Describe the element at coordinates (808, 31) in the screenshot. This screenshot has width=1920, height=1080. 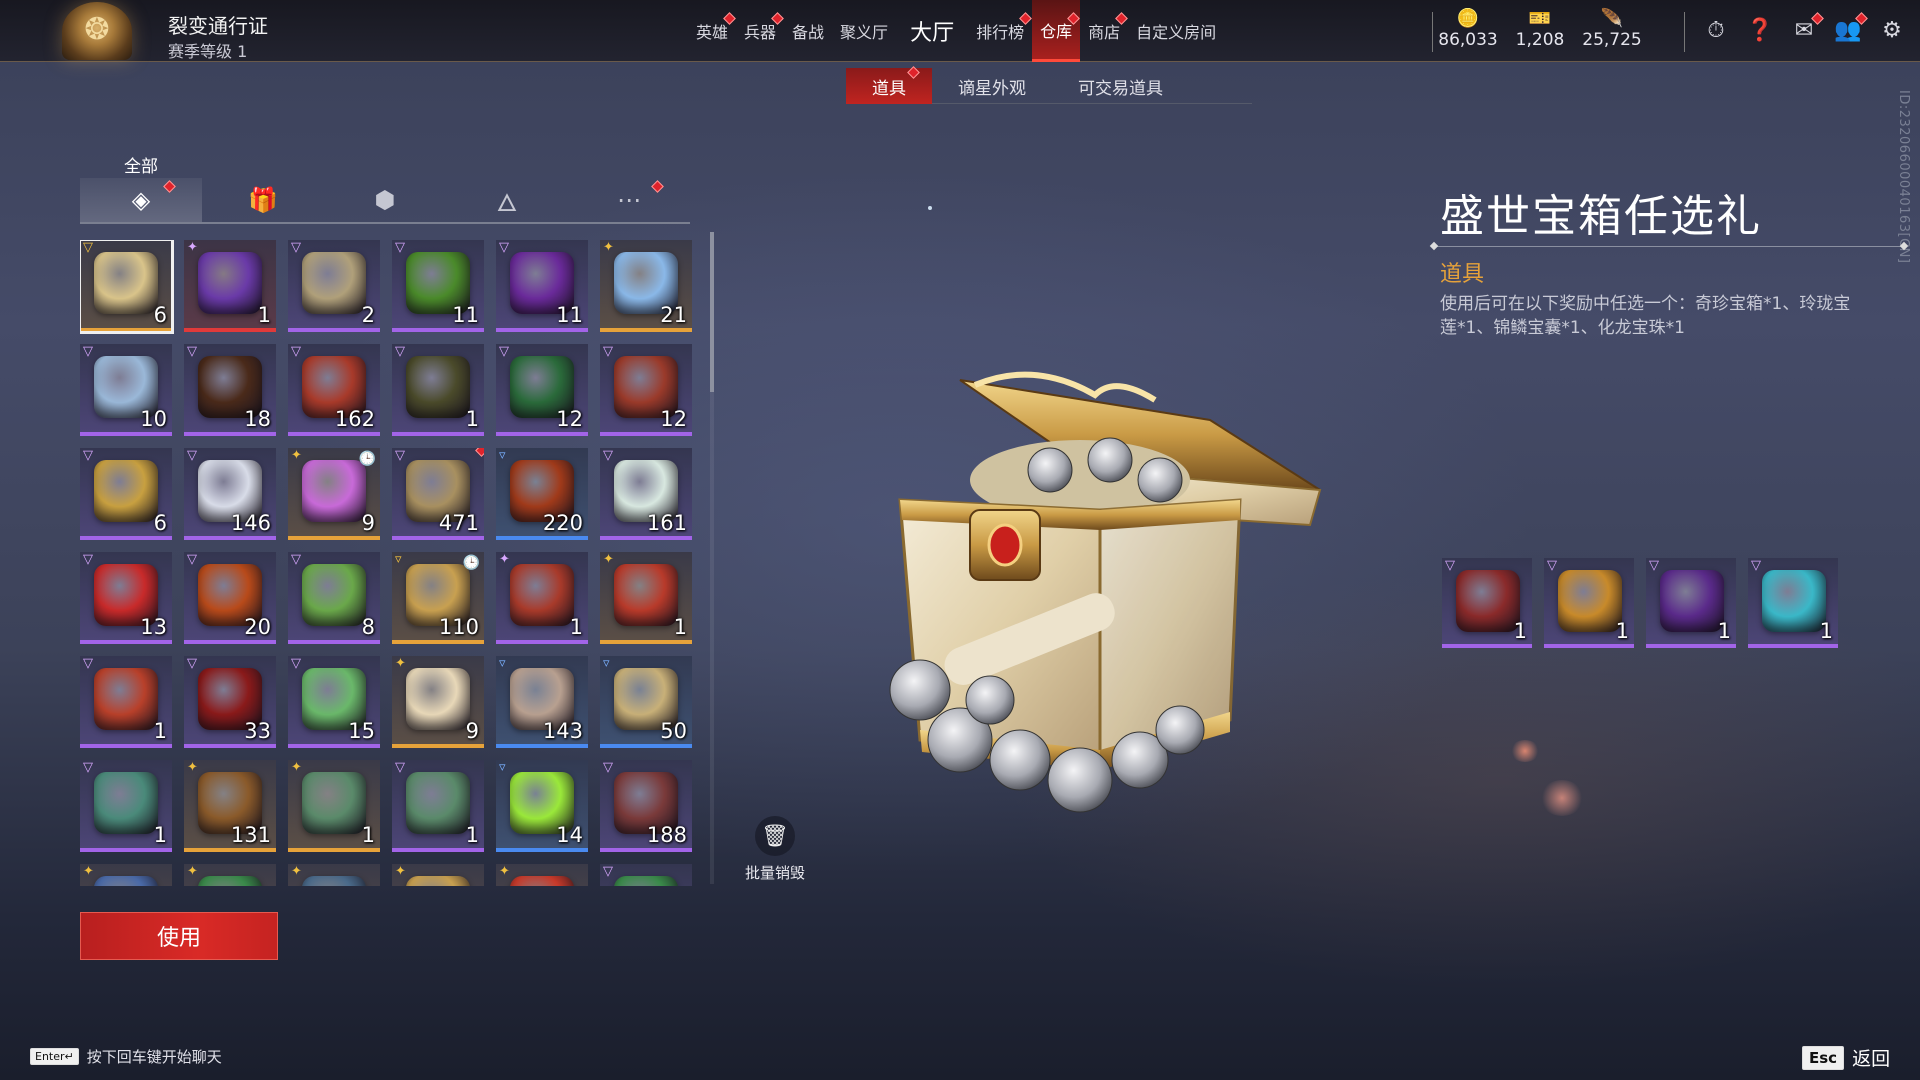
I see `nav-item-2: 备战` at that location.